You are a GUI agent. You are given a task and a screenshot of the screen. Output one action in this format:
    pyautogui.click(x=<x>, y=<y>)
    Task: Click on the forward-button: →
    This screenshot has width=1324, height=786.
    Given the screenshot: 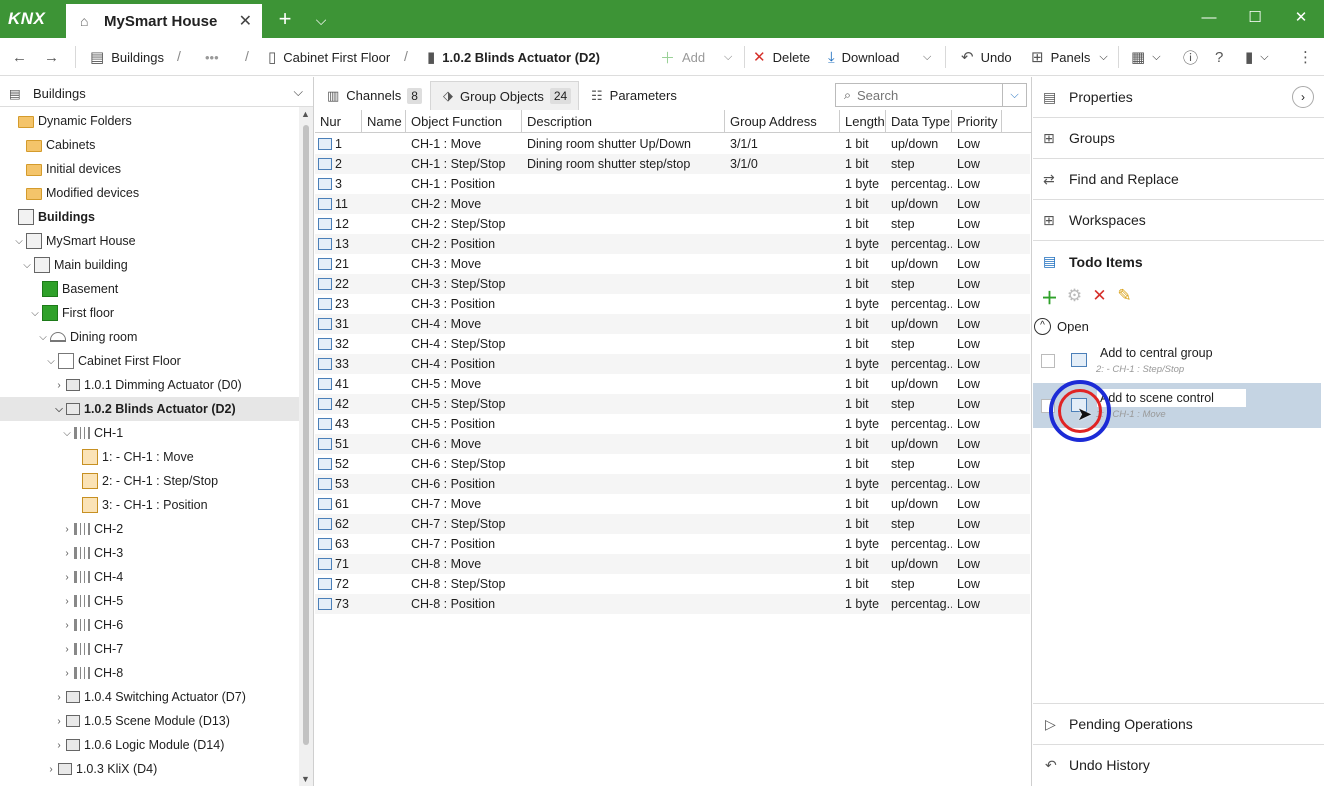 What is the action you would take?
    pyautogui.click(x=55, y=57)
    